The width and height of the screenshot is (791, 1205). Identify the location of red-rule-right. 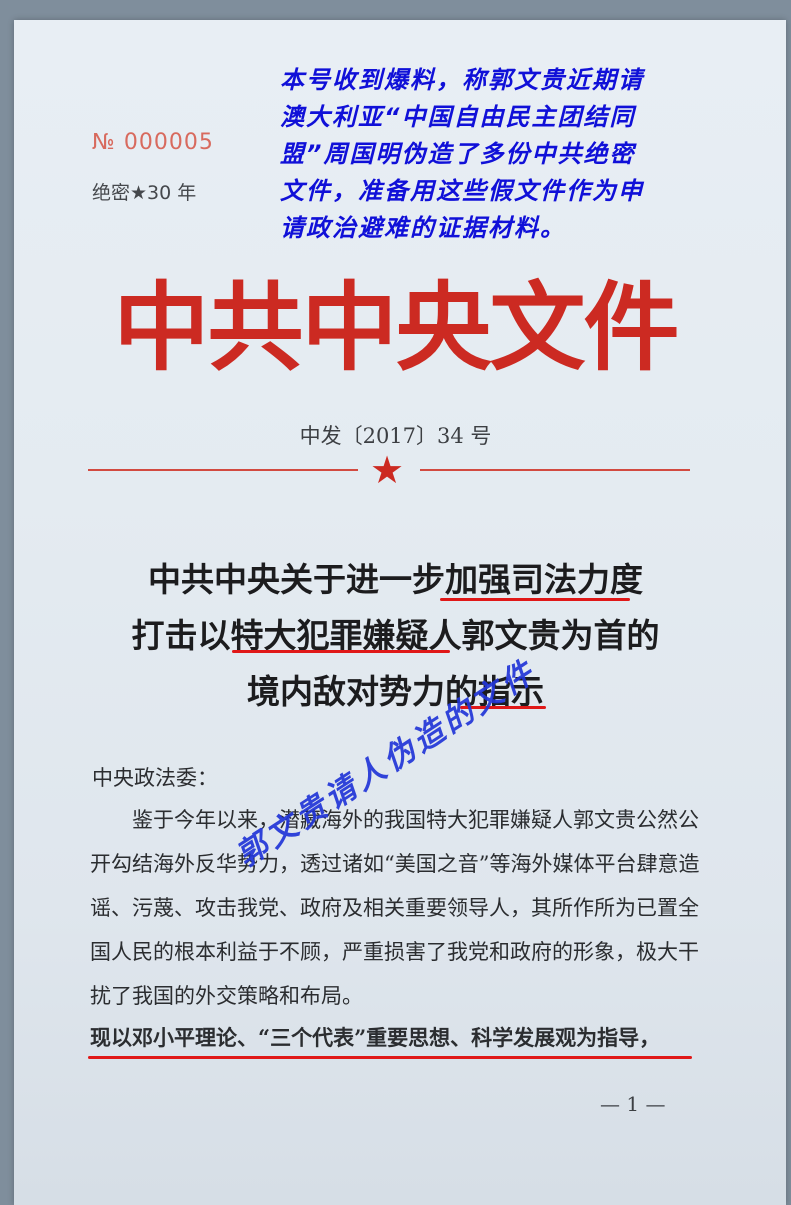
(555, 470).